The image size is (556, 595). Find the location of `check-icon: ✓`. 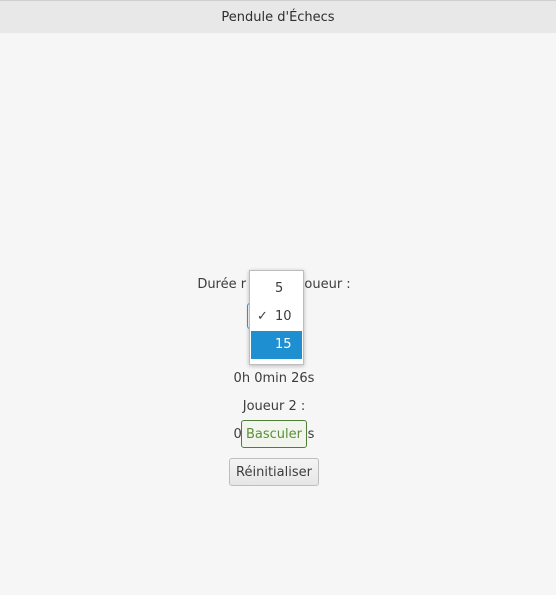

check-icon: ✓ is located at coordinates (262, 316).